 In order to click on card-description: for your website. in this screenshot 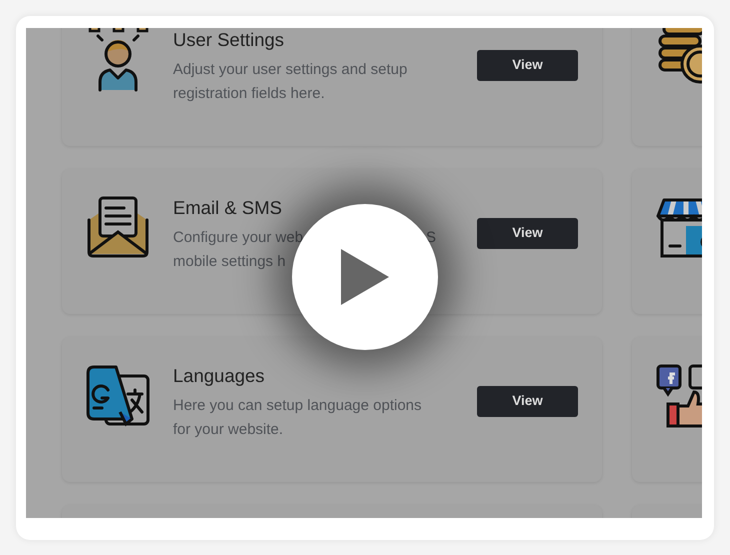, I will do `click(228, 430)`.